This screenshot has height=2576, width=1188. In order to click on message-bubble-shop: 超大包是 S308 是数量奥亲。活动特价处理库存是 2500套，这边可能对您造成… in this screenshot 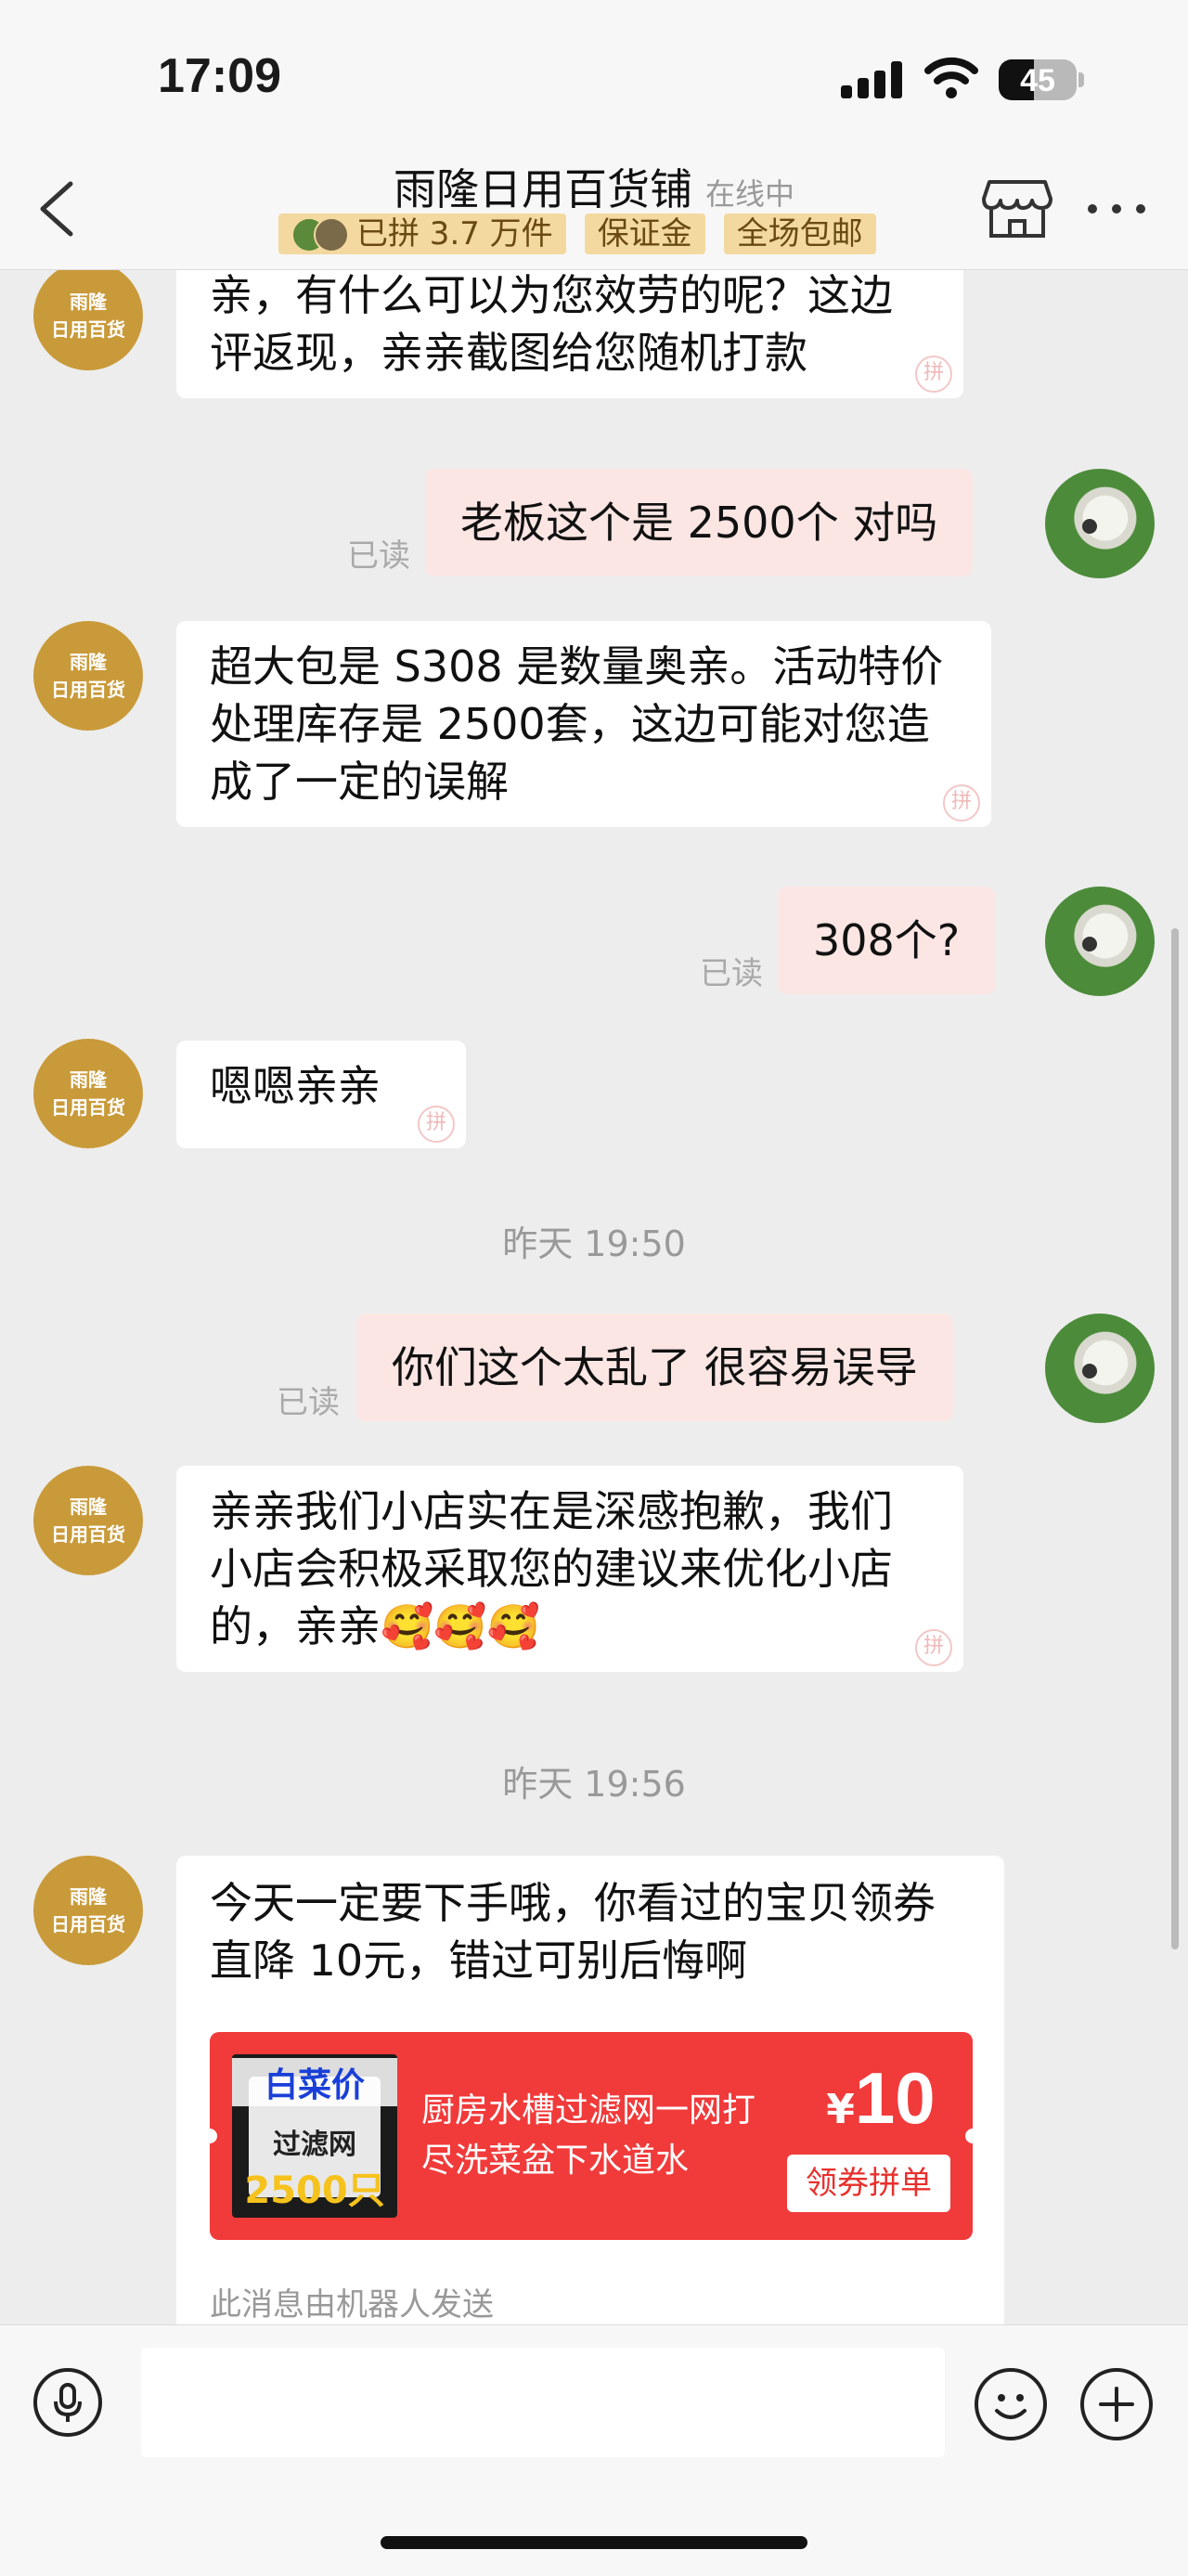, I will do `click(583, 724)`.